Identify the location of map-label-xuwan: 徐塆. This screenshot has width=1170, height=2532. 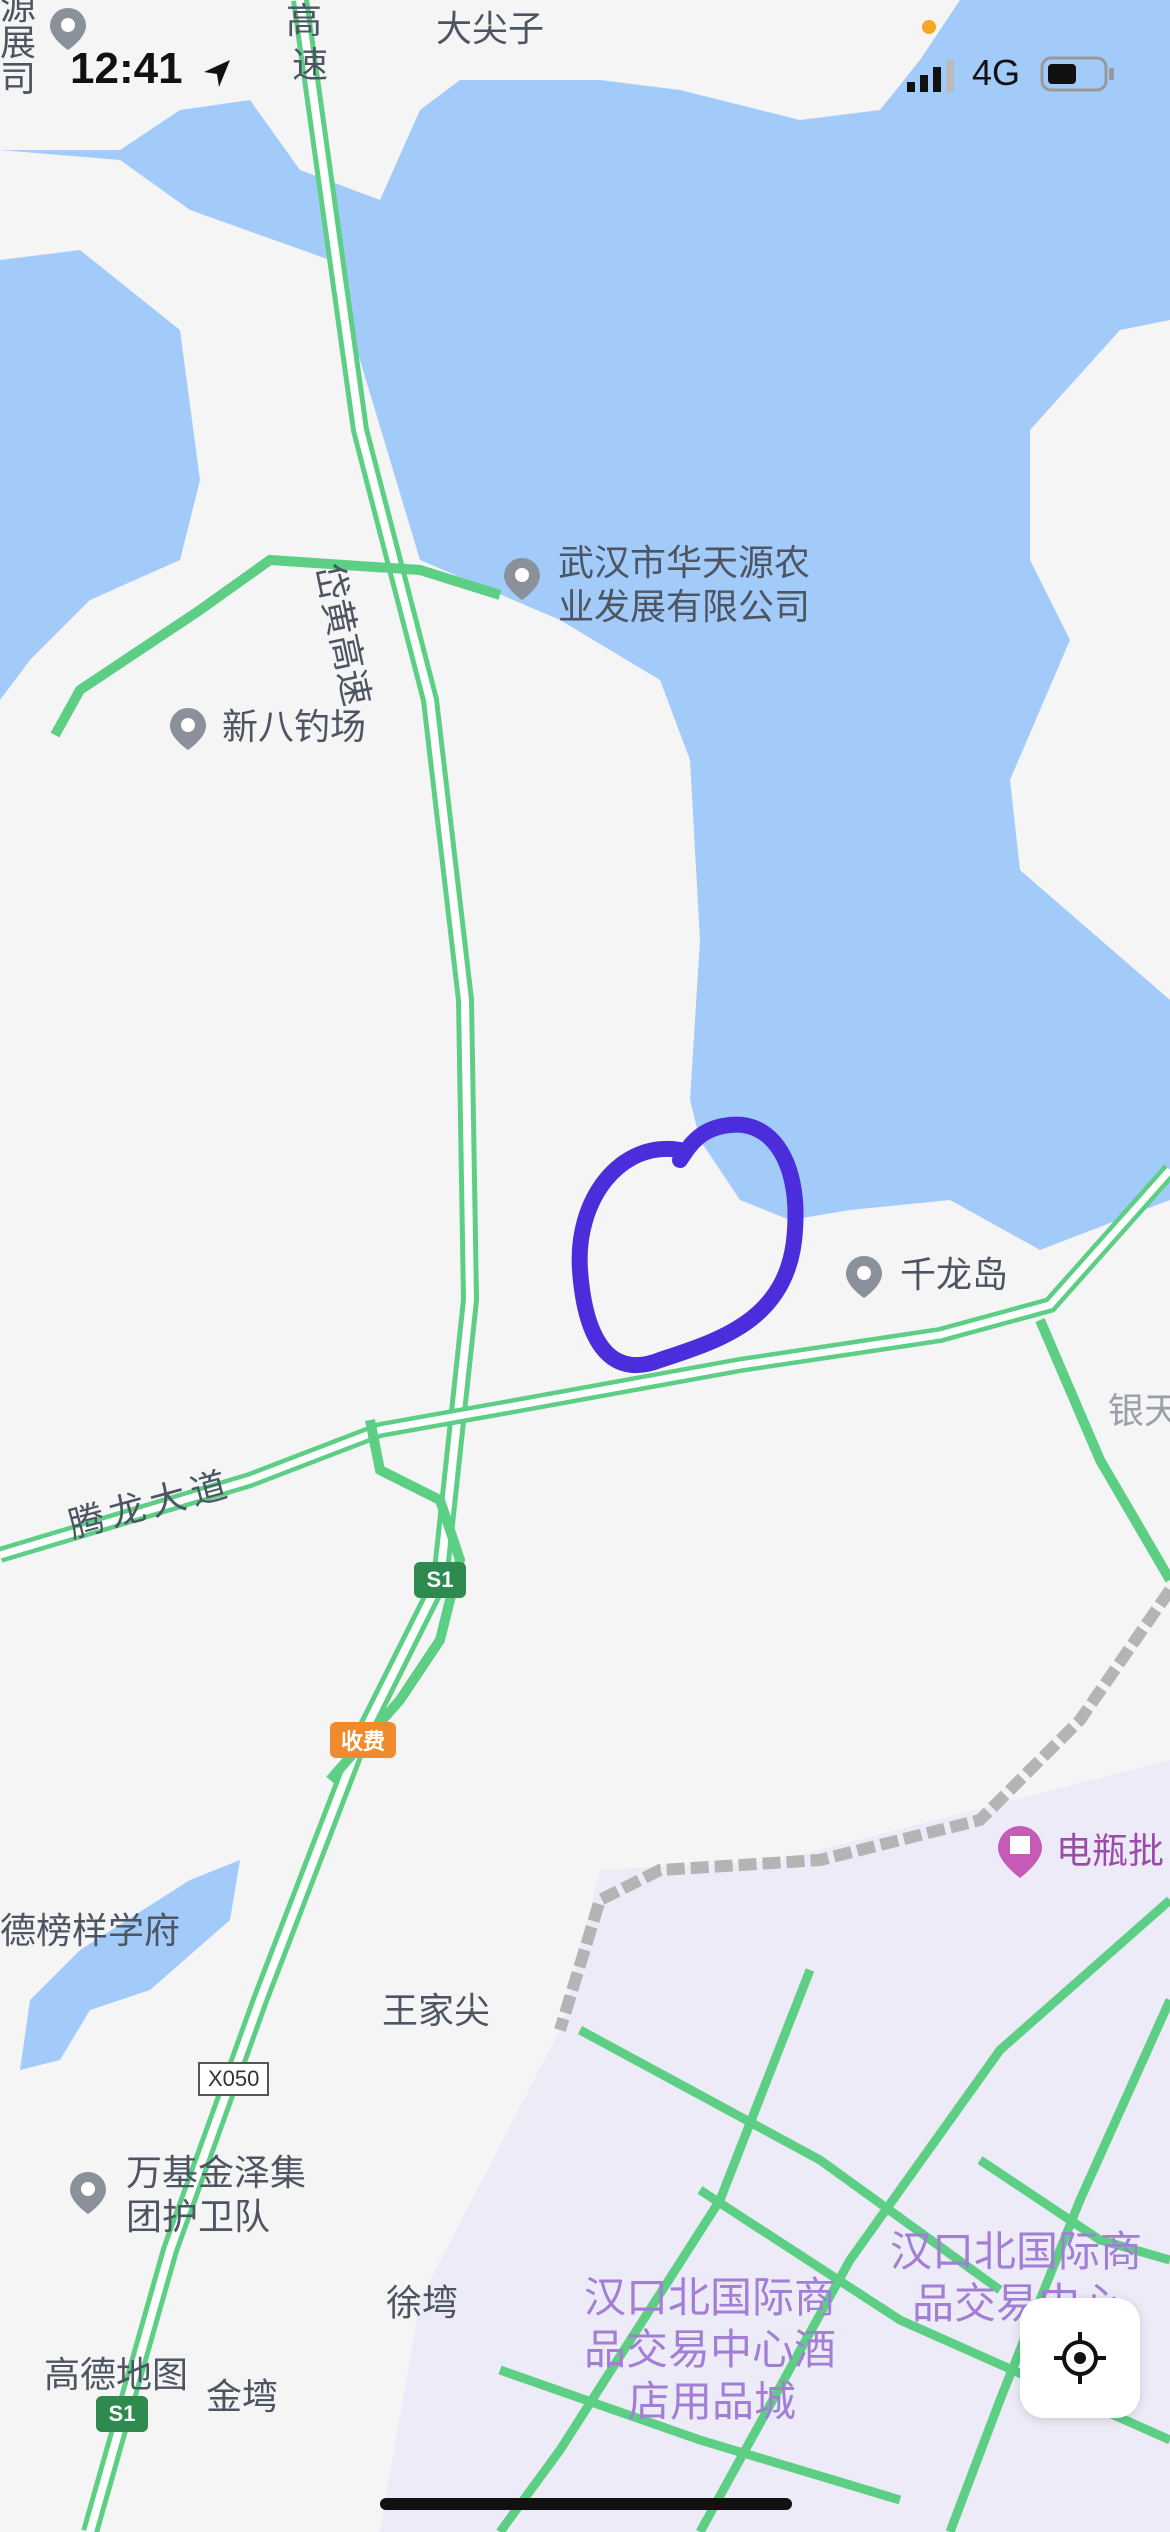
(422, 2304).